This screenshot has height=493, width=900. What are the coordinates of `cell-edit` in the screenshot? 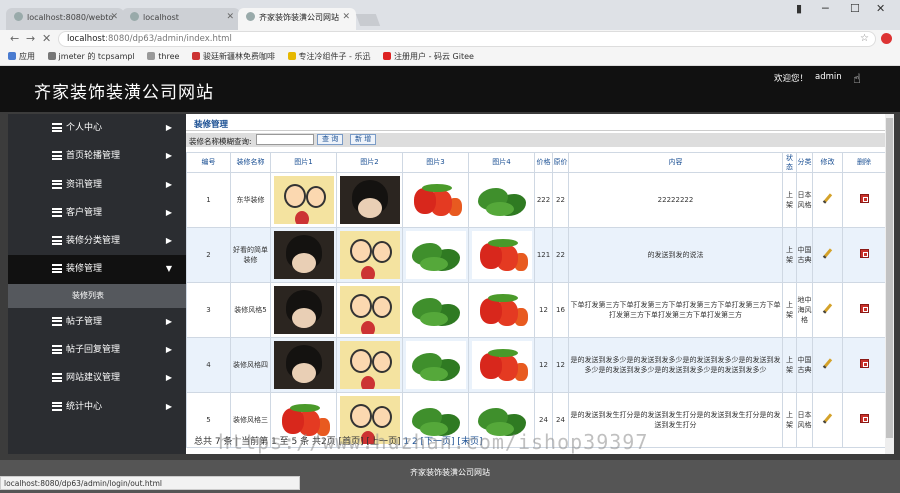 It's located at (827, 200).